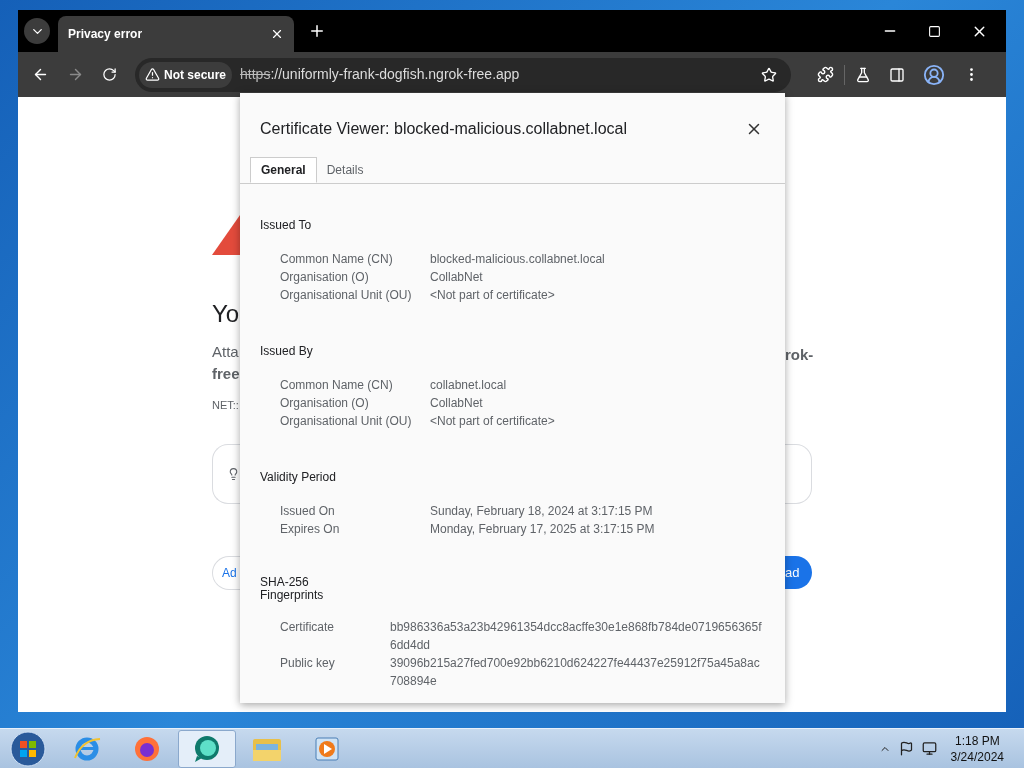 This screenshot has height=768, width=1024. Describe the element at coordinates (28, 748) in the screenshot. I see `start-button-icon` at that location.